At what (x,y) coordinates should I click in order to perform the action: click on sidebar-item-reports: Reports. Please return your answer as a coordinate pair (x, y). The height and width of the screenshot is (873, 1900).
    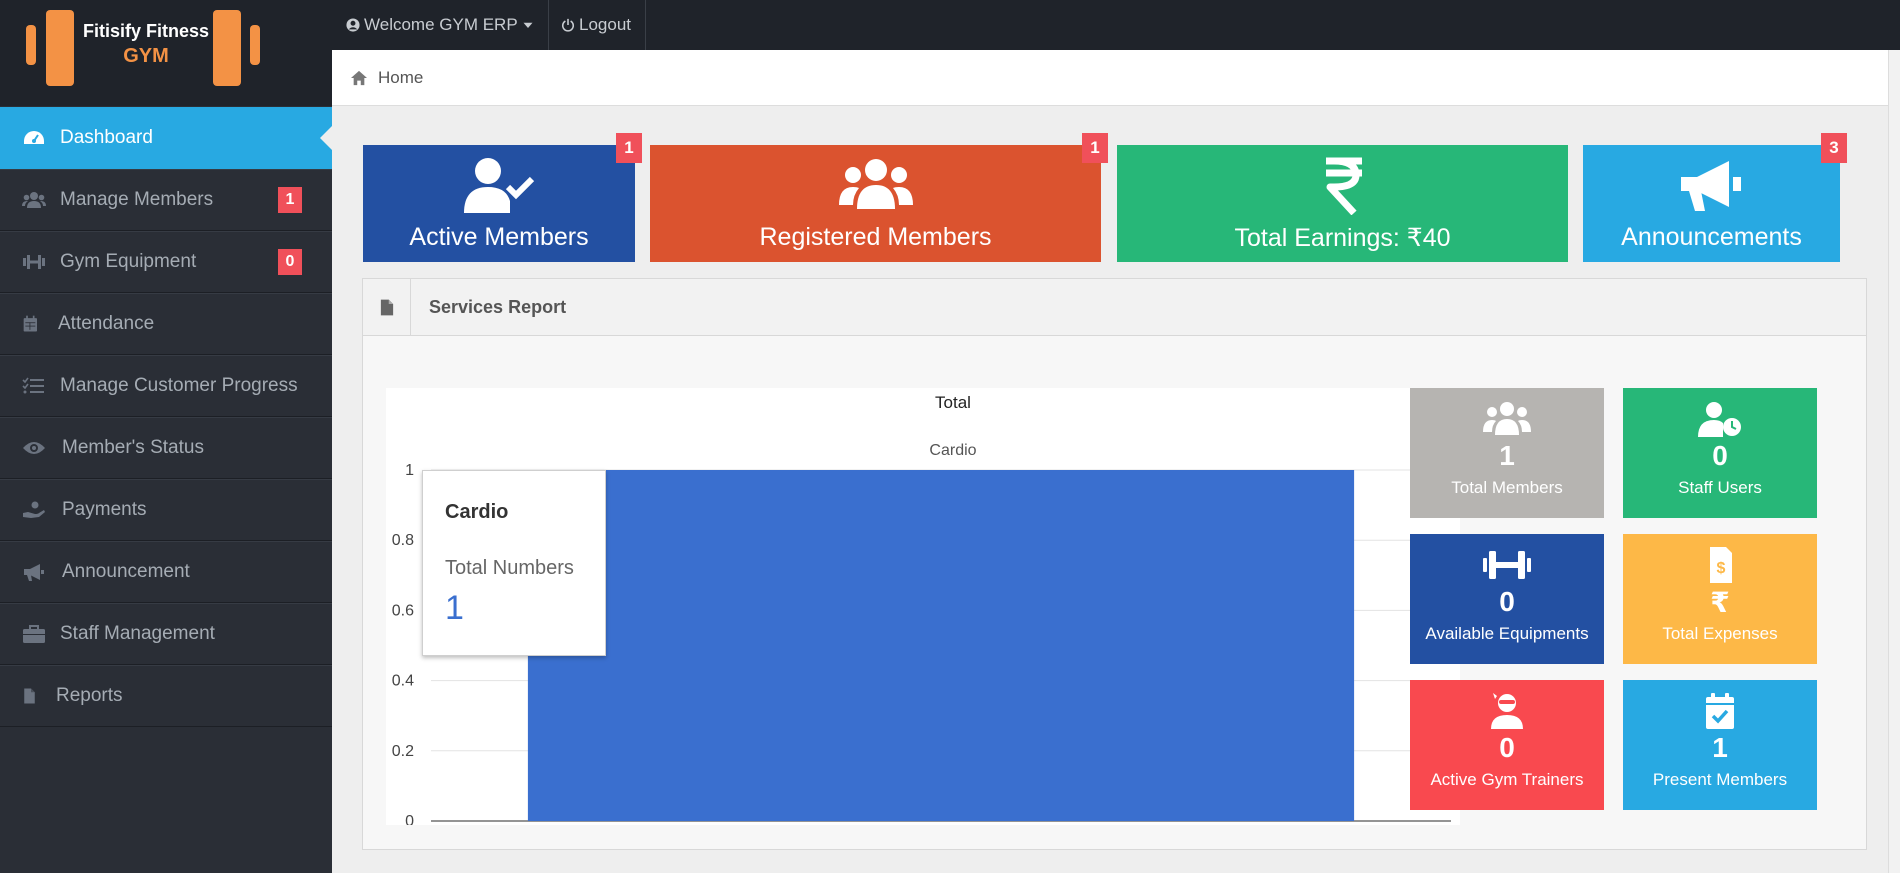
    Looking at the image, I should click on (166, 696).